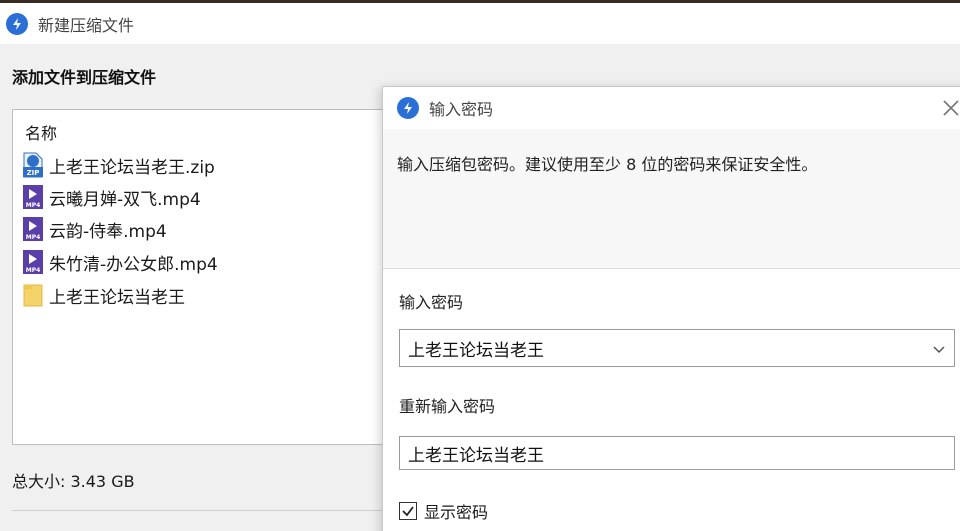  I want to click on main-window-titlebar: 新建压缩文件, so click(480, 22).